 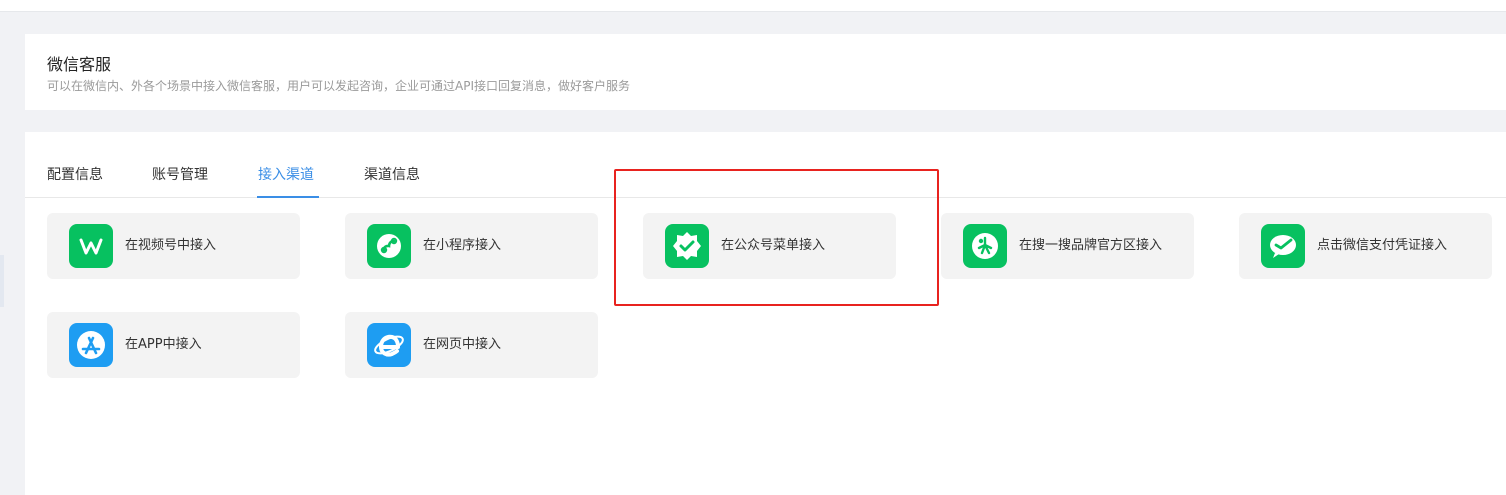 I want to click on mini-program-icon, so click(x=389, y=246).